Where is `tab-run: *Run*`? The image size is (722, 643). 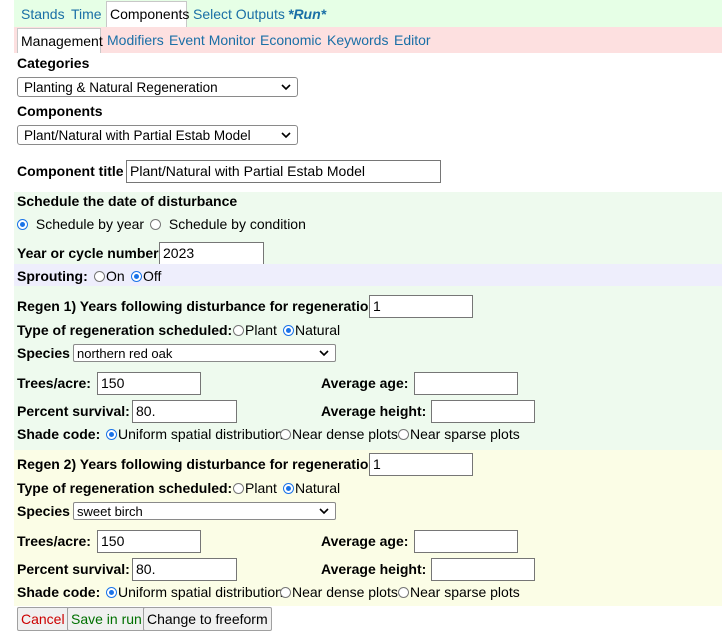 tab-run: *Run* is located at coordinates (307, 14).